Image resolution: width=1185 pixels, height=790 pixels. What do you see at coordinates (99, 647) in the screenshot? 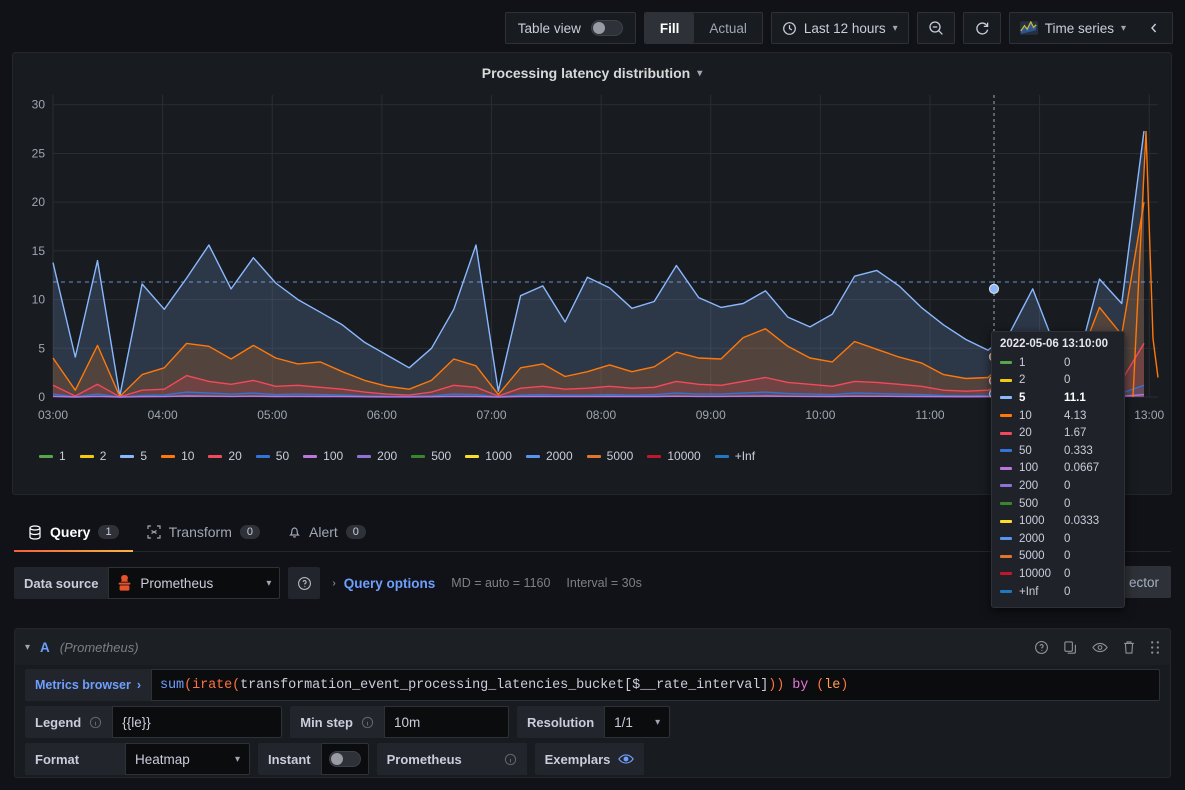
I see `query-datasource-name: (Prometheus)` at bounding box center [99, 647].